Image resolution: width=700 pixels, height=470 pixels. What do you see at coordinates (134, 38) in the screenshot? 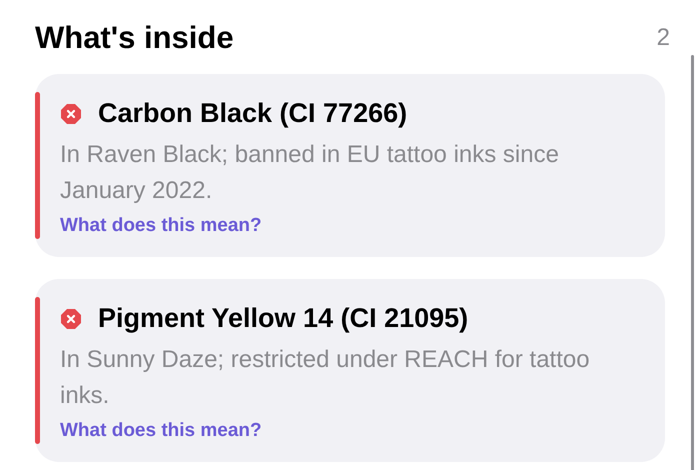
I see `section-title: What's inside` at bounding box center [134, 38].